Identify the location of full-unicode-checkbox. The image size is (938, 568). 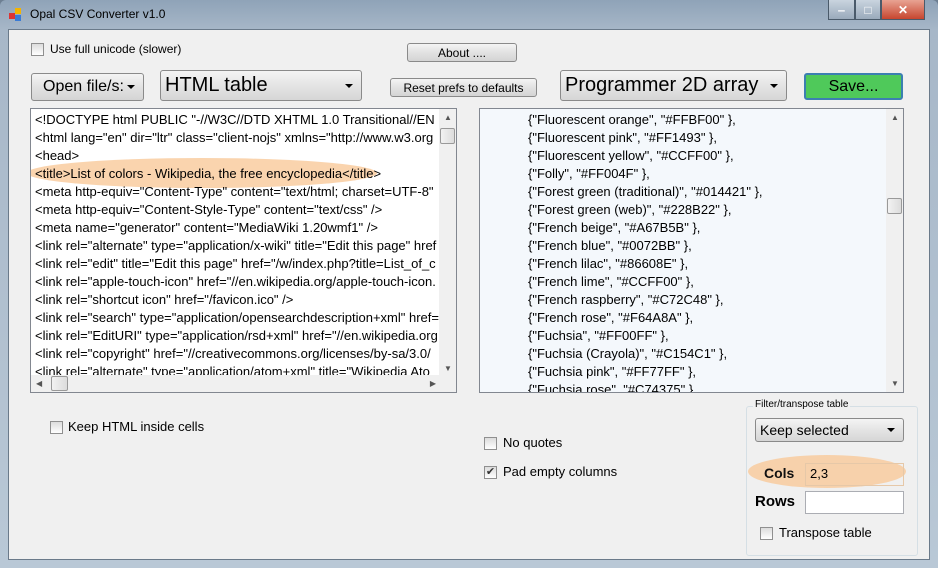
(37, 49).